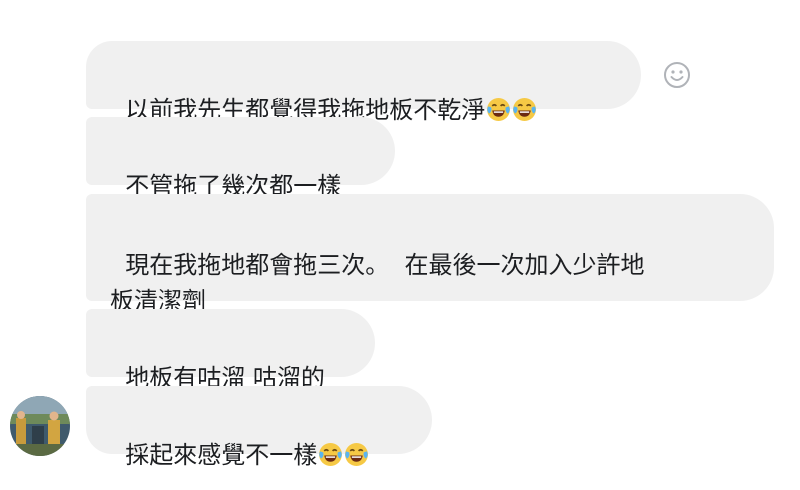  Describe the element at coordinates (363, 82) in the screenshot. I see `message-bubble-1: 以前我先生都覺得我拖地板不乾淨` at that location.